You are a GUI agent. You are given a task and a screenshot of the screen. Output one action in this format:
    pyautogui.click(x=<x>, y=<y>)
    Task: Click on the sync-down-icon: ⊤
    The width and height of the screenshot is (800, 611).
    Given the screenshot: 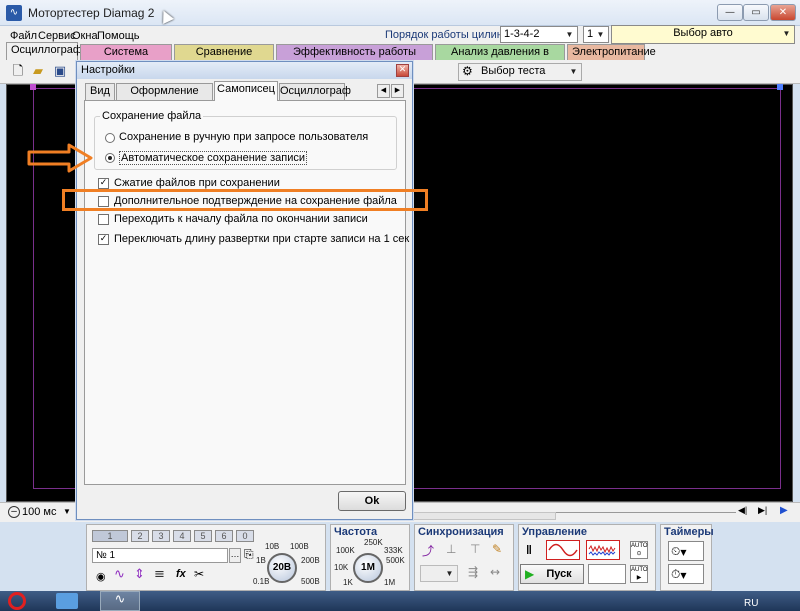 What is the action you would take?
    pyautogui.click(x=475, y=549)
    